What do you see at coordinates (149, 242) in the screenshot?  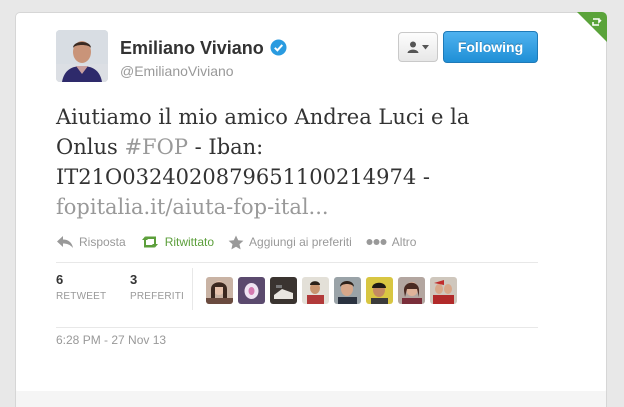 I see `retweet-icon` at bounding box center [149, 242].